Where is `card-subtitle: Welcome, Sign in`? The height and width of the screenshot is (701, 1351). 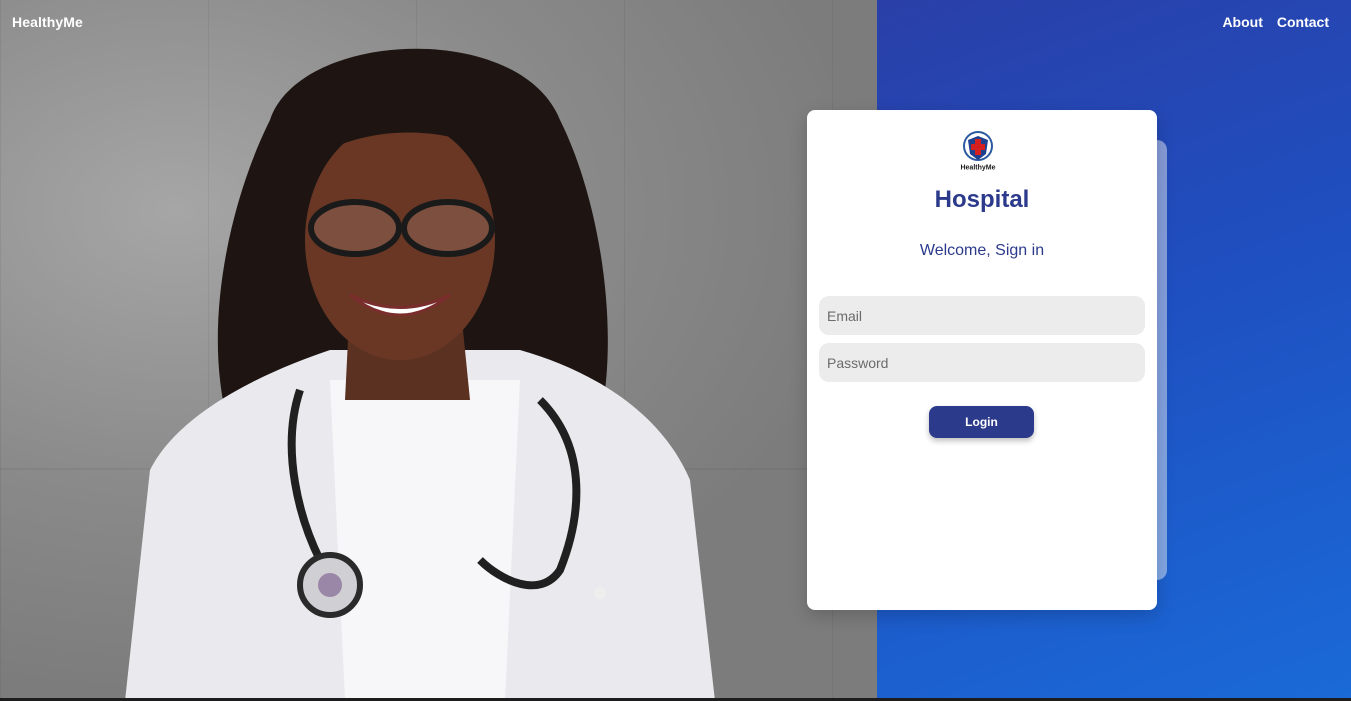 card-subtitle: Welcome, Sign in is located at coordinates (982, 250).